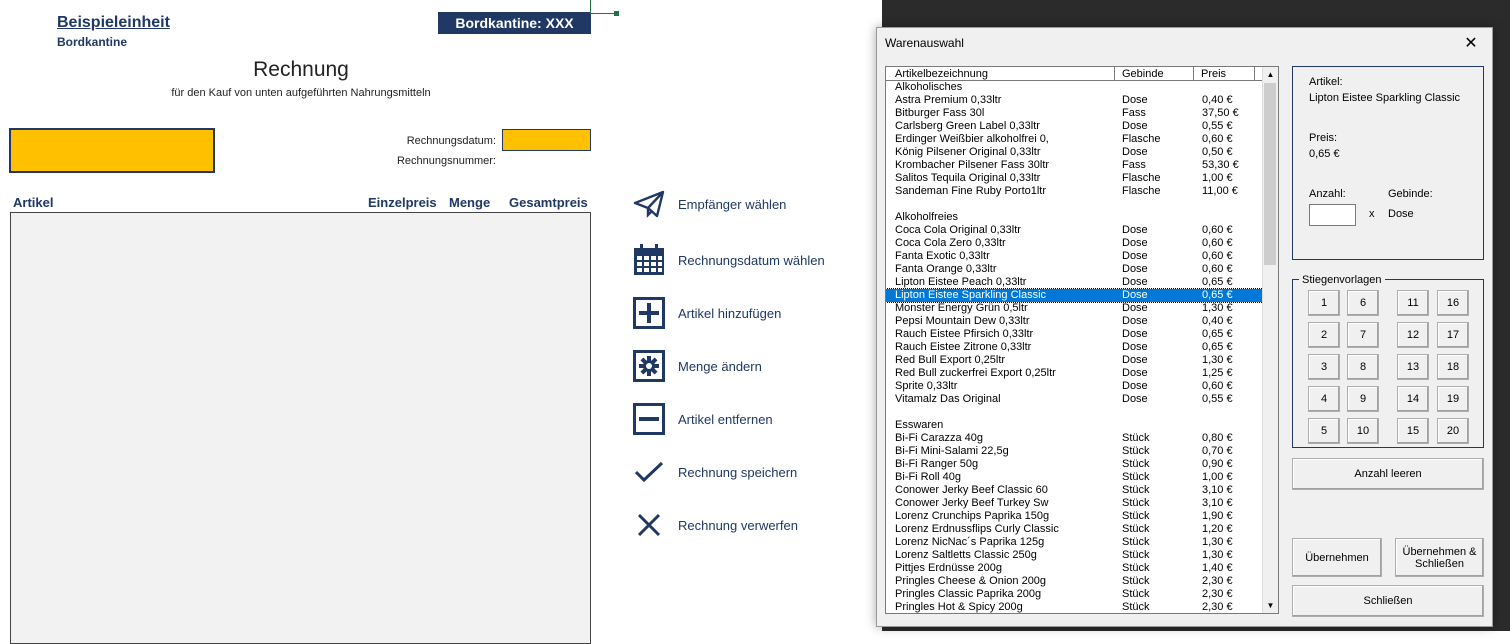 Image resolution: width=1510 pixels, height=644 pixels. I want to click on col-header-menge: Menge, so click(470, 202).